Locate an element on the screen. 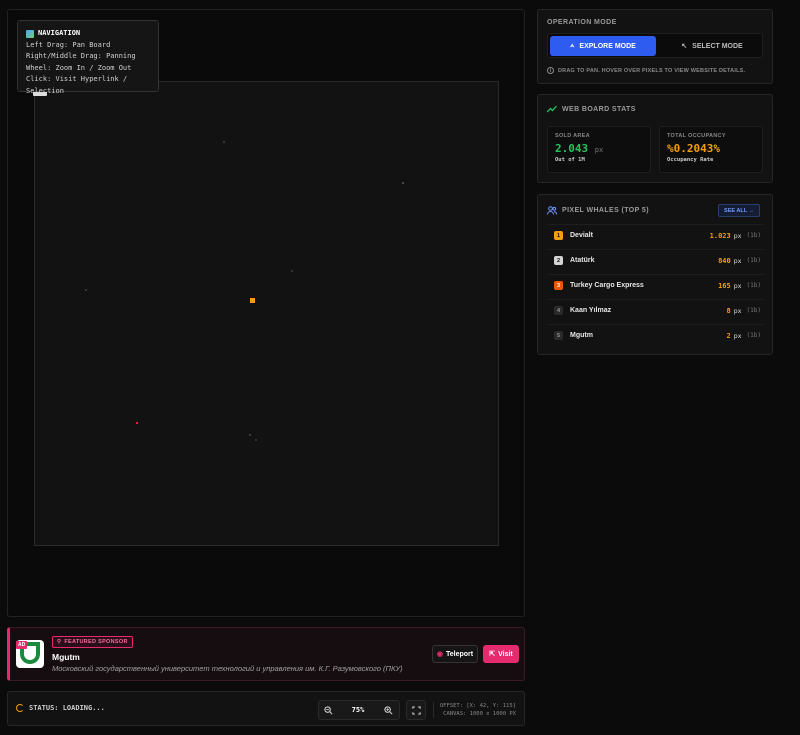  featured-sponsor-badge: ⚲ FEATURED SPONSOR is located at coordinates (92, 642).